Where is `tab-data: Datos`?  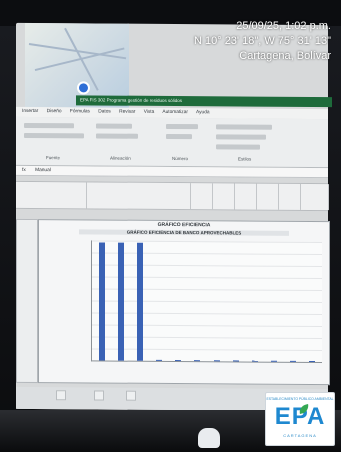 tab-data: Datos is located at coordinates (104, 111).